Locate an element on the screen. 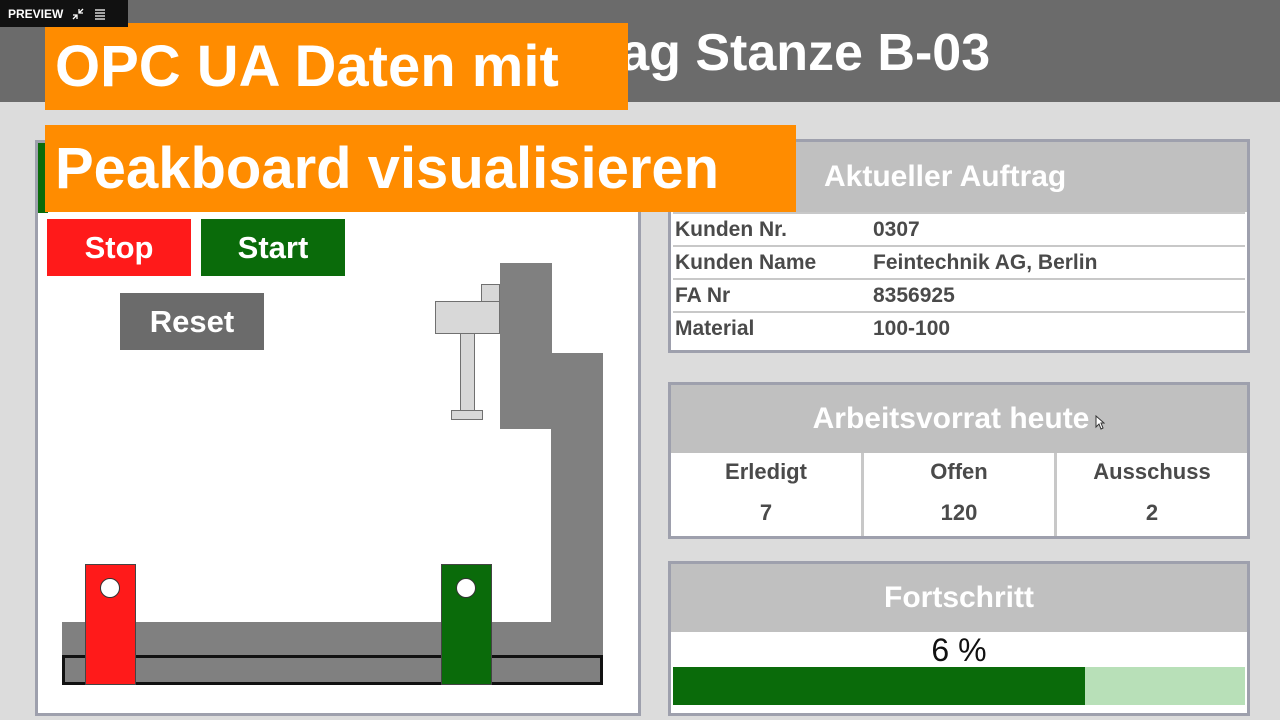 Image resolution: width=1280 pixels, height=720 pixels. row-value: Feintechnik AG, Berlin is located at coordinates (985, 262).